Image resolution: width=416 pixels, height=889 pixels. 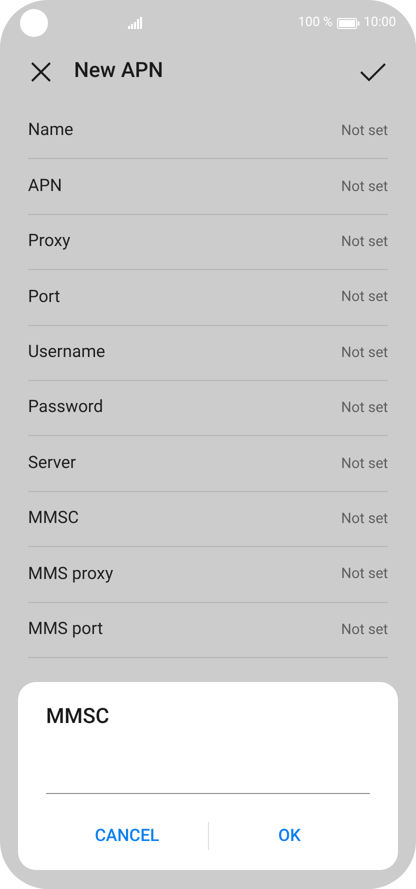 I want to click on settings-row: MMS port Not set, so click(x=208, y=630).